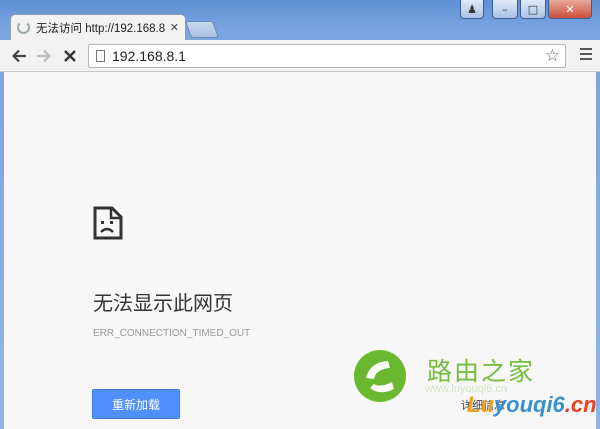 The width and height of the screenshot is (600, 429). What do you see at coordinates (172, 333) in the screenshot?
I see `error-code: ERR_CONNECTION_TIMED_OUT` at bounding box center [172, 333].